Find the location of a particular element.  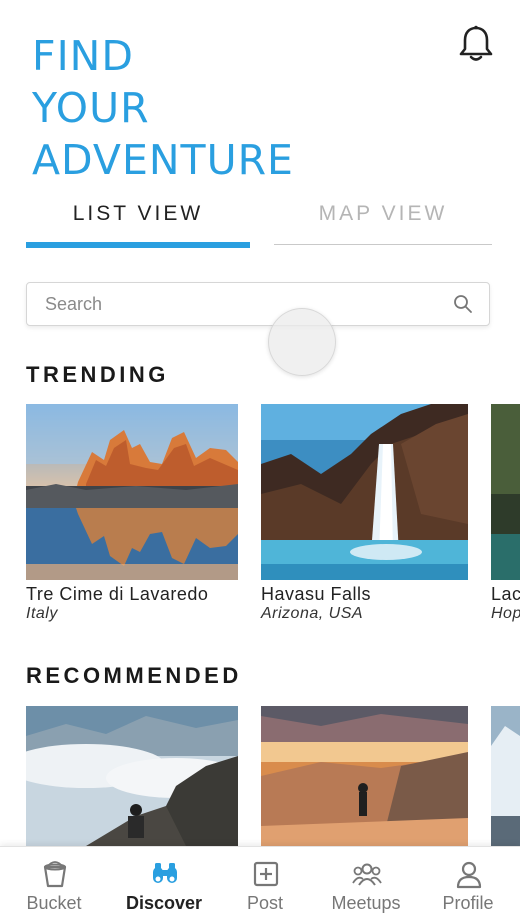

group-icon is located at coordinates (367, 874).